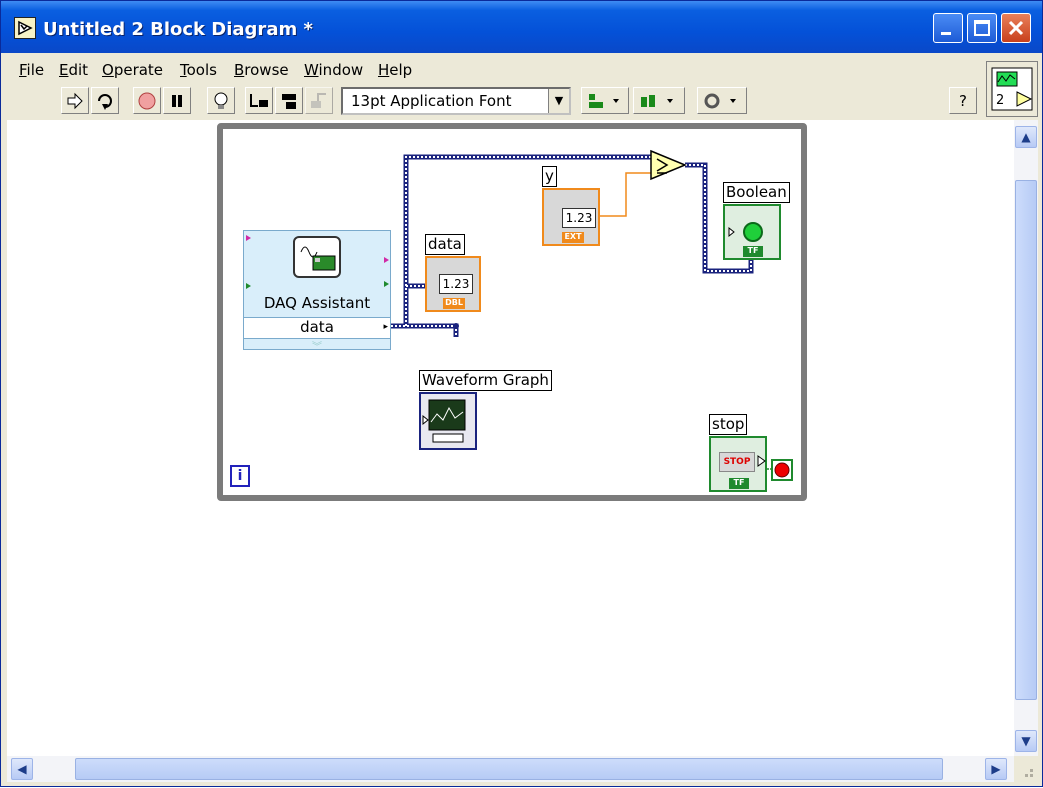 This screenshot has width=1043, height=788. What do you see at coordinates (317, 345) in the screenshot?
I see `expand-chevron-icon: ︾` at bounding box center [317, 345].